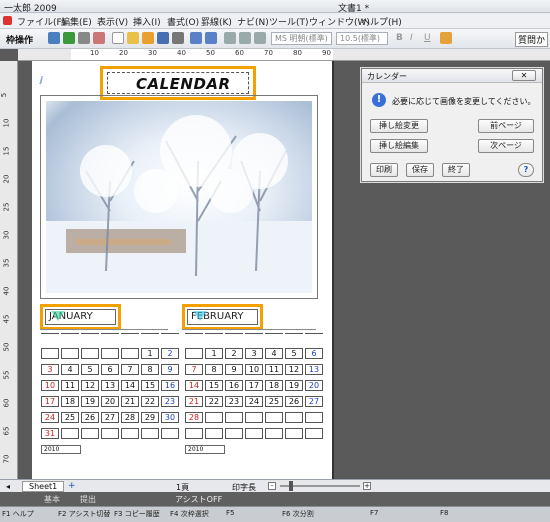 This screenshot has width=550, height=522. Describe the element at coordinates (170, 369) in the screenshot. I see `date-cell: 9` at that location.